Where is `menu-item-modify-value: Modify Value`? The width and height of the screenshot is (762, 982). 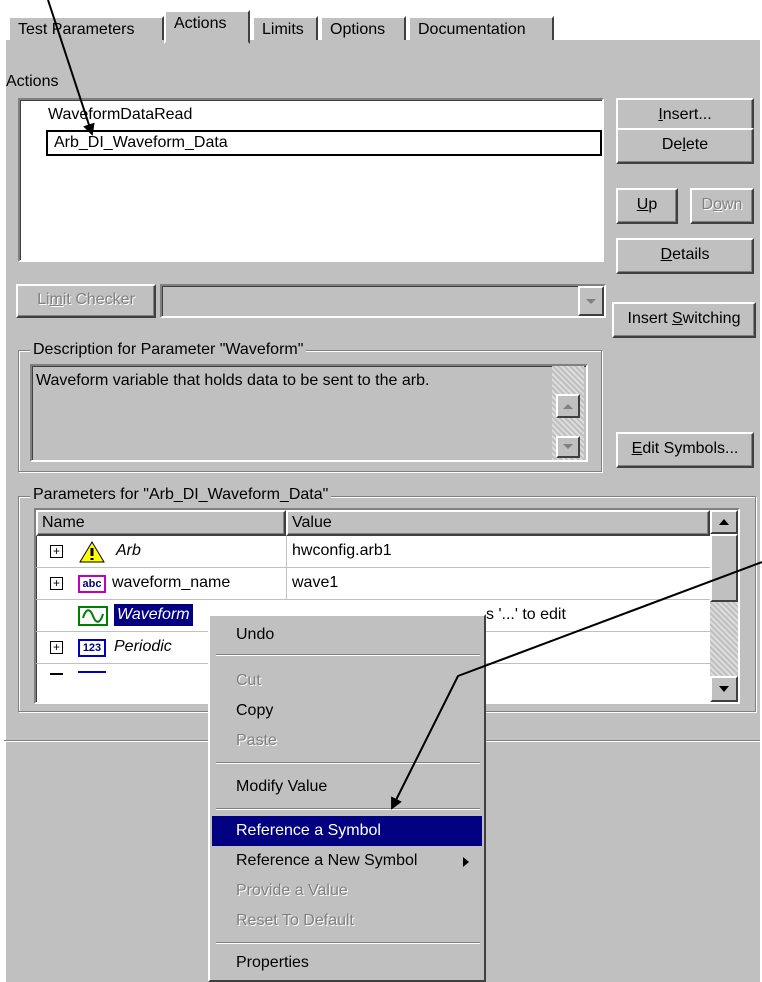 menu-item-modify-value: Modify Value is located at coordinates (347, 787).